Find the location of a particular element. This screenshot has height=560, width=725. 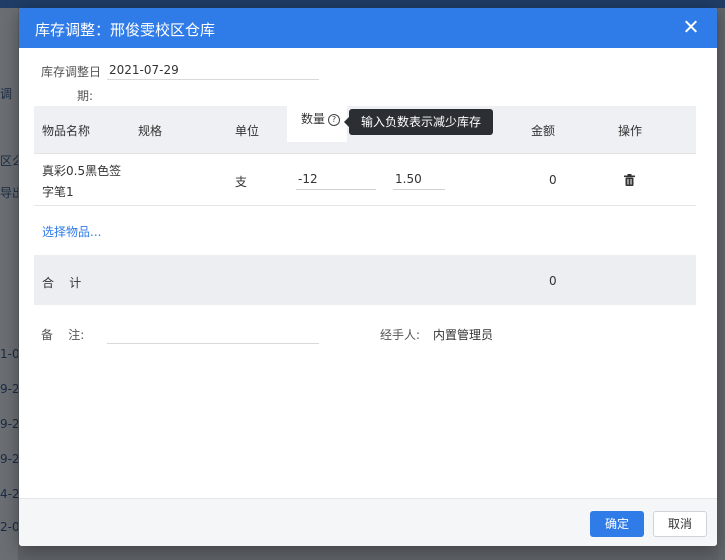

header-name: 物品名称 is located at coordinates (66, 131).